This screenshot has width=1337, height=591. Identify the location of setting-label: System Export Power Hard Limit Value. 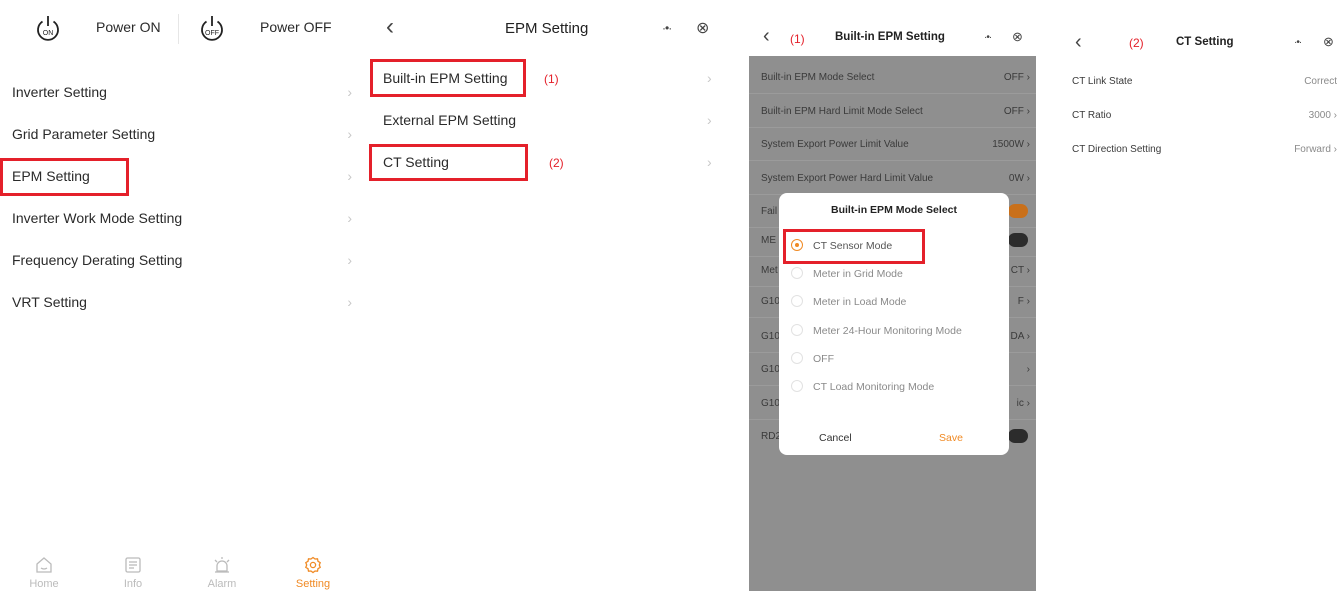
(847, 178).